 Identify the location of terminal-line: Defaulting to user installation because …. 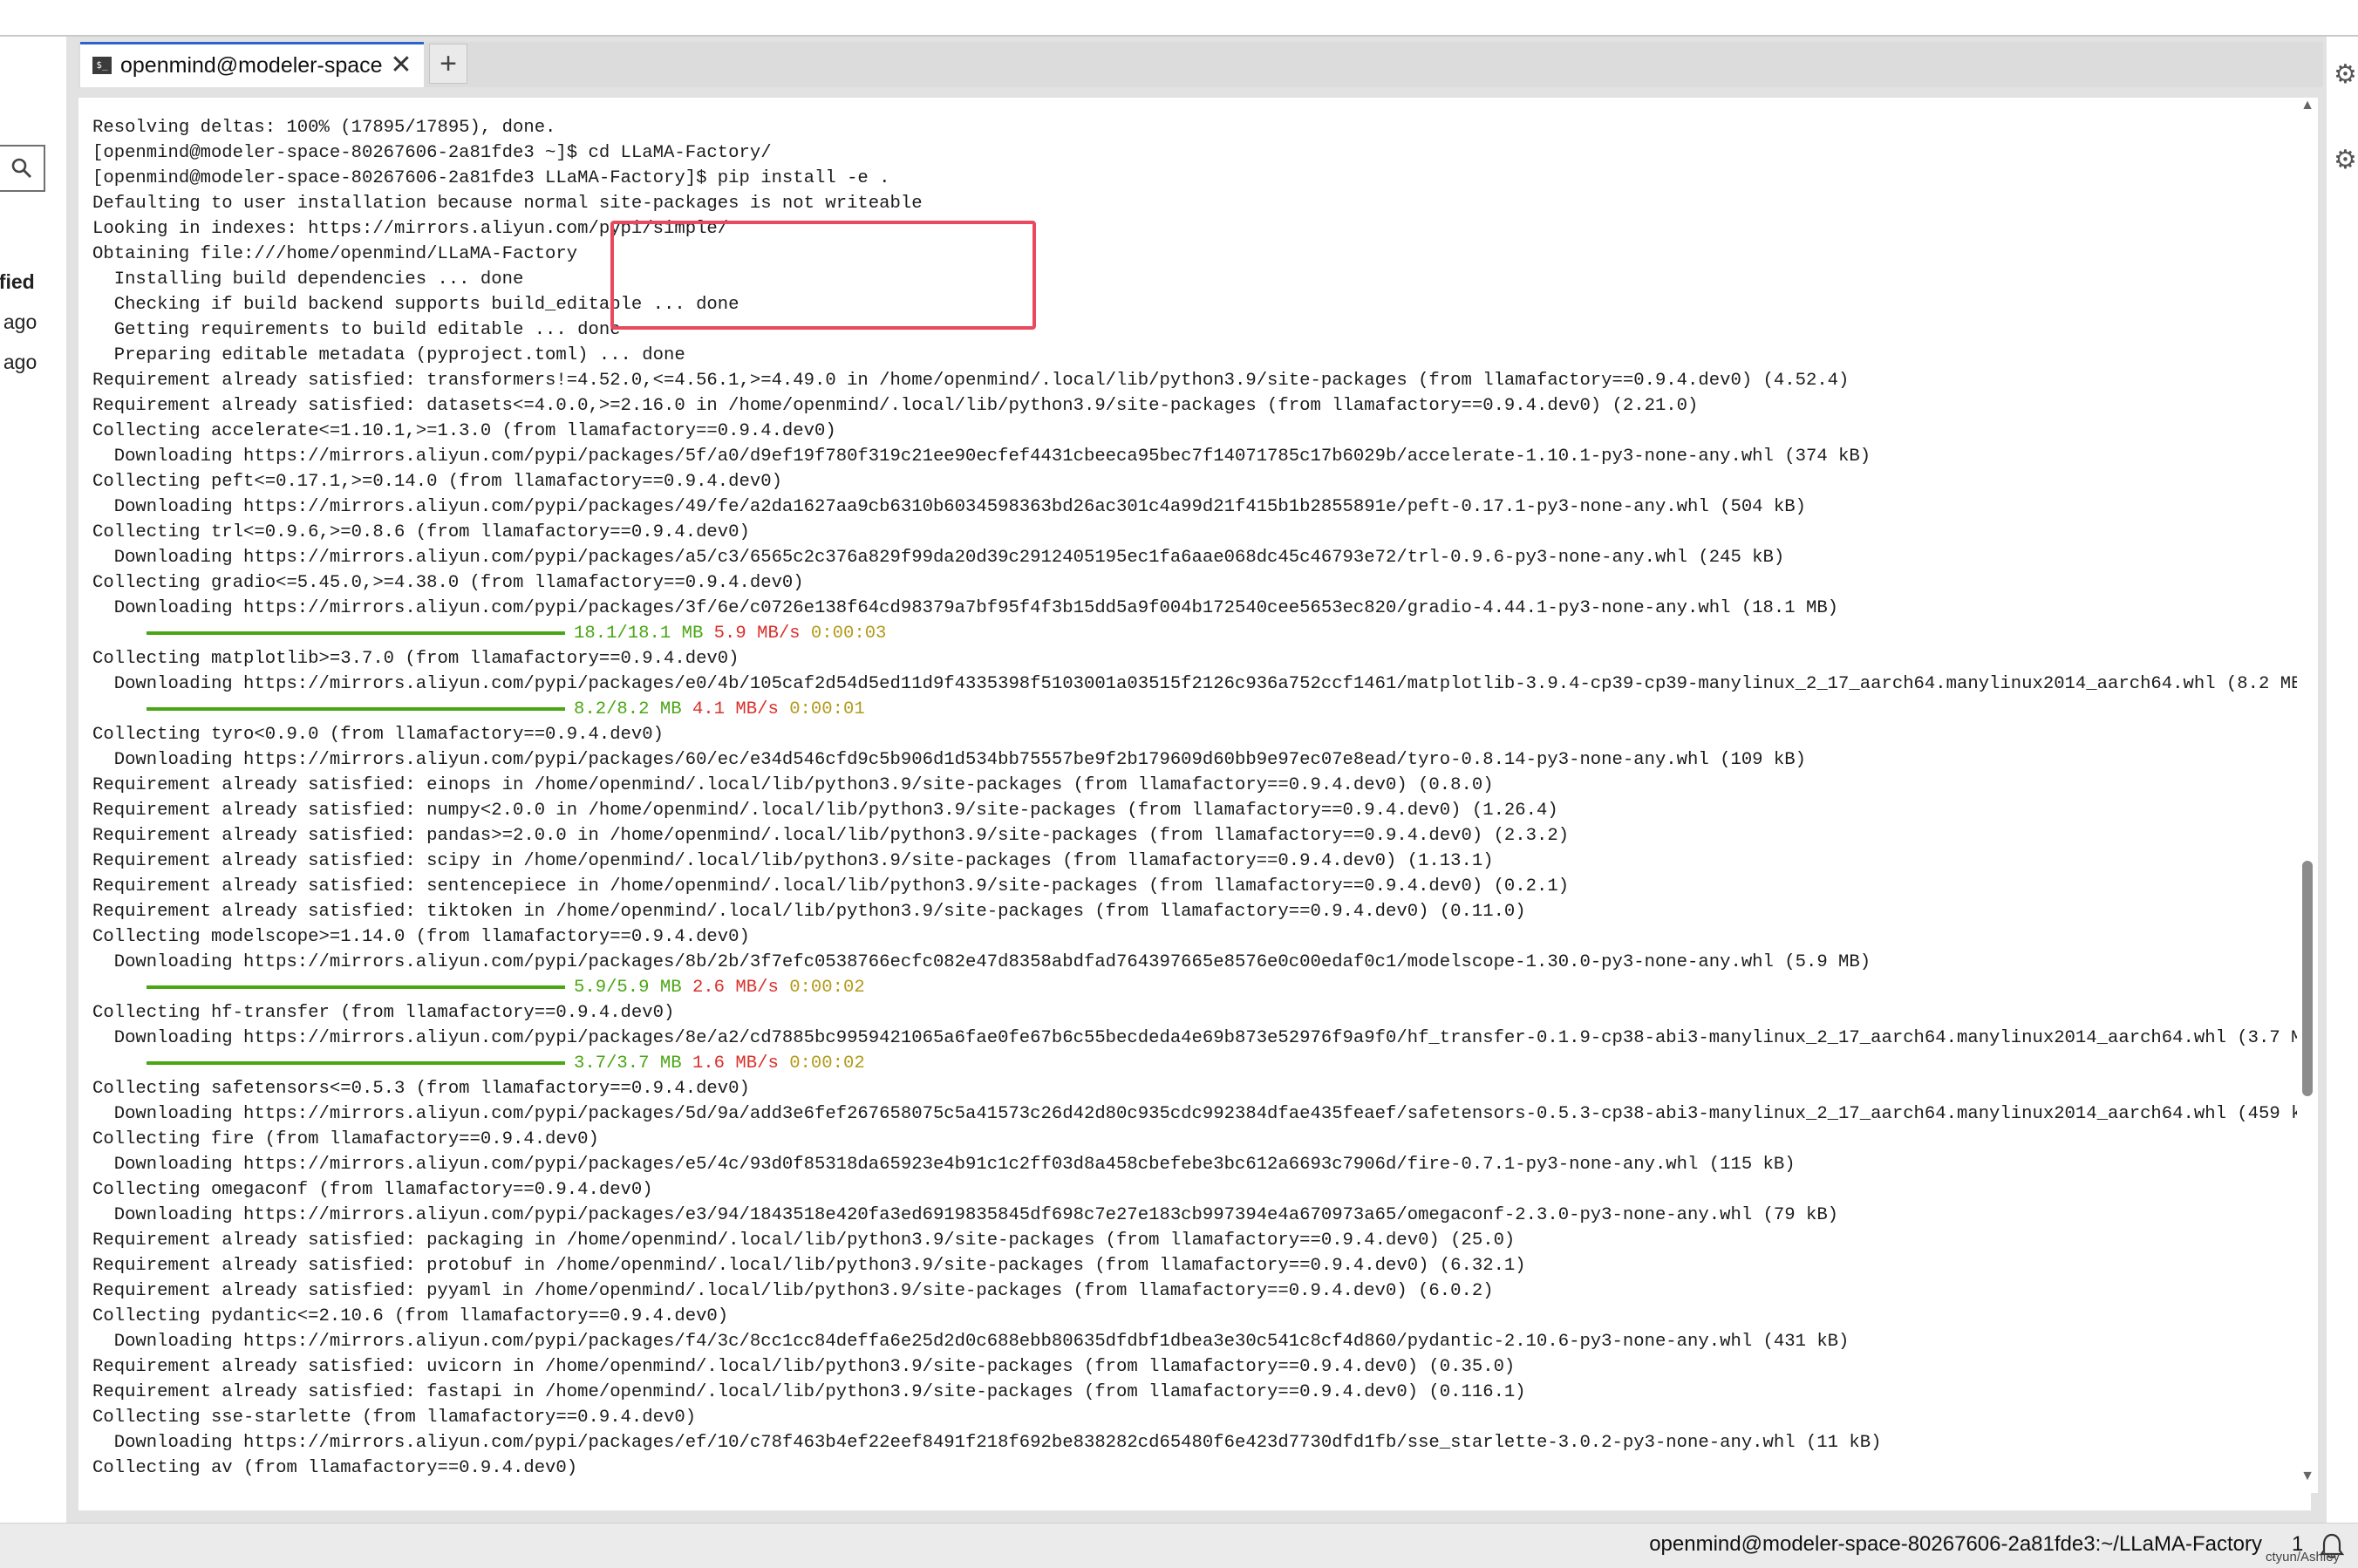
(507, 204).